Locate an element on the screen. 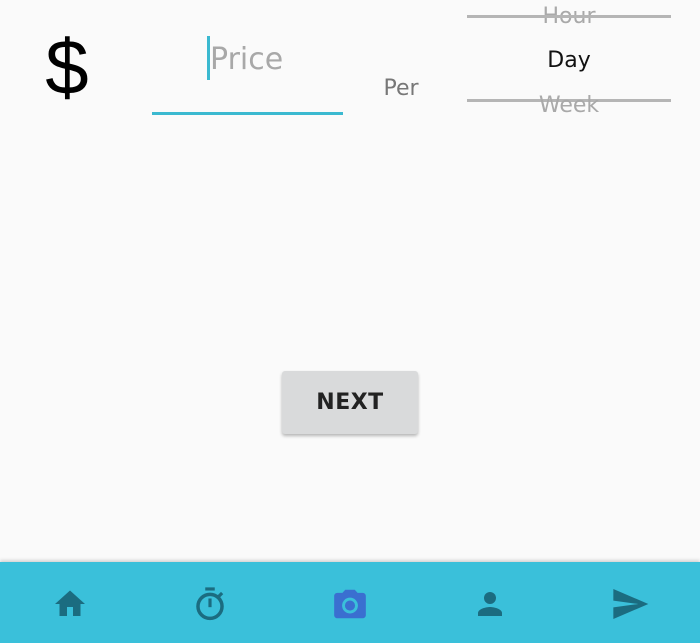 The height and width of the screenshot is (643, 700). camera-icon is located at coordinates (350, 604).